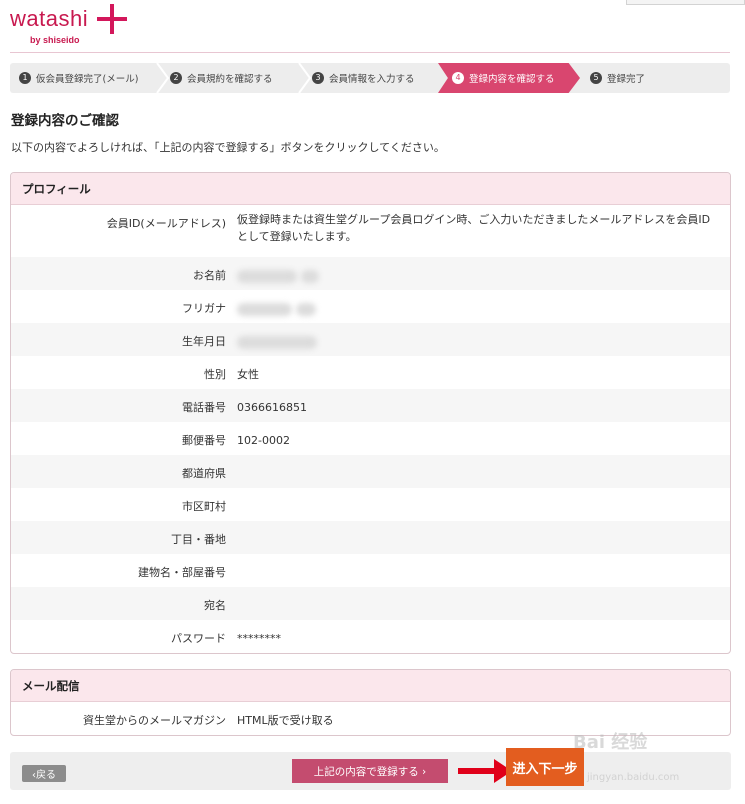 Image resolution: width=745 pixels, height=804 pixels. I want to click on profile-row-name: お名前, so click(370, 273).